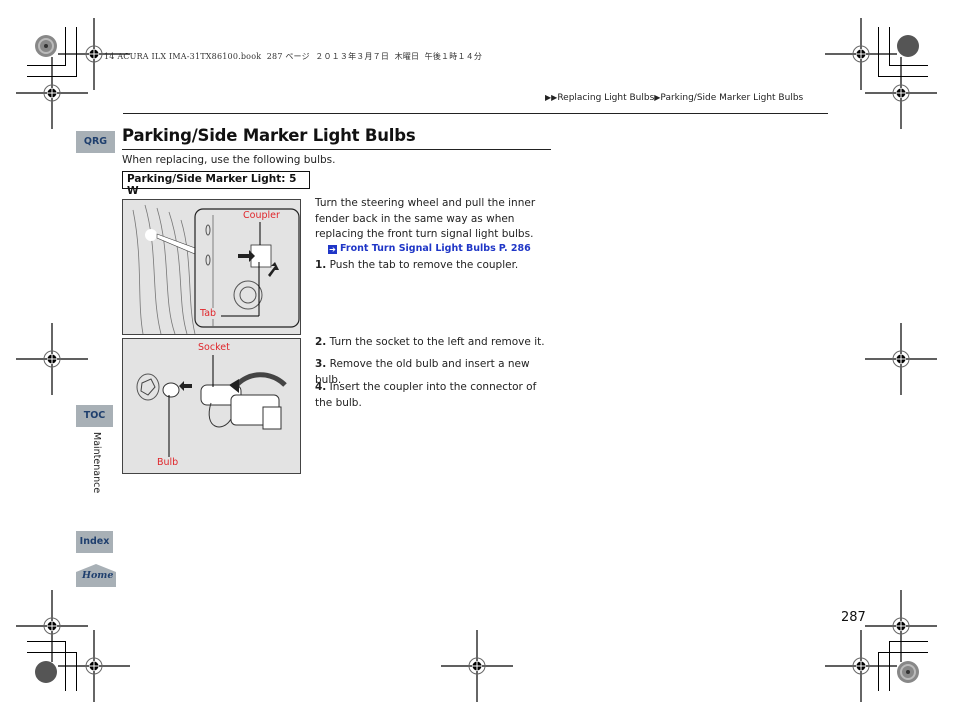 This screenshot has height=718, width=954. I want to click on xref-page: P. 286, so click(515, 248).